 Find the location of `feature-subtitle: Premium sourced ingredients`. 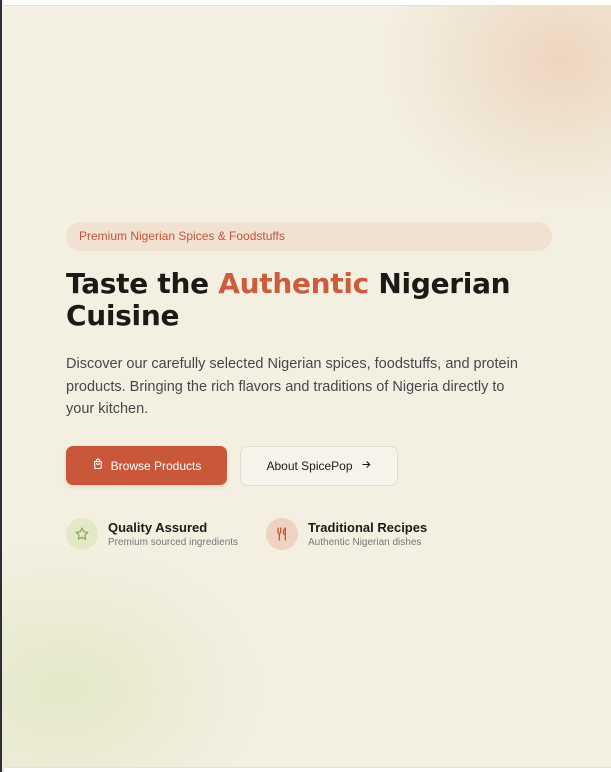

feature-subtitle: Premium sourced ingredients is located at coordinates (173, 542).